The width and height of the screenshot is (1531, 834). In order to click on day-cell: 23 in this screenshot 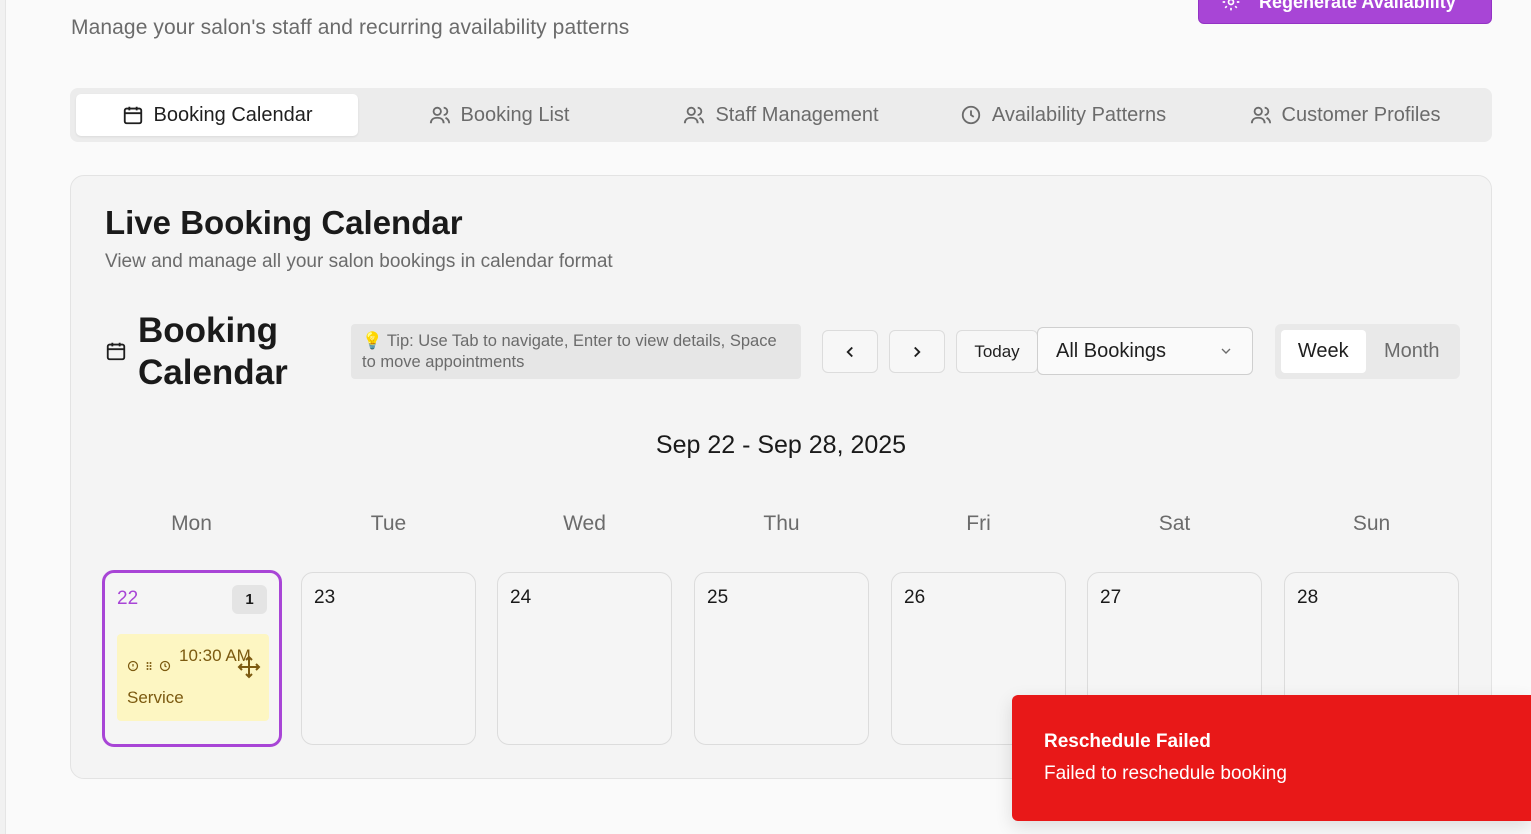, I will do `click(388, 658)`.